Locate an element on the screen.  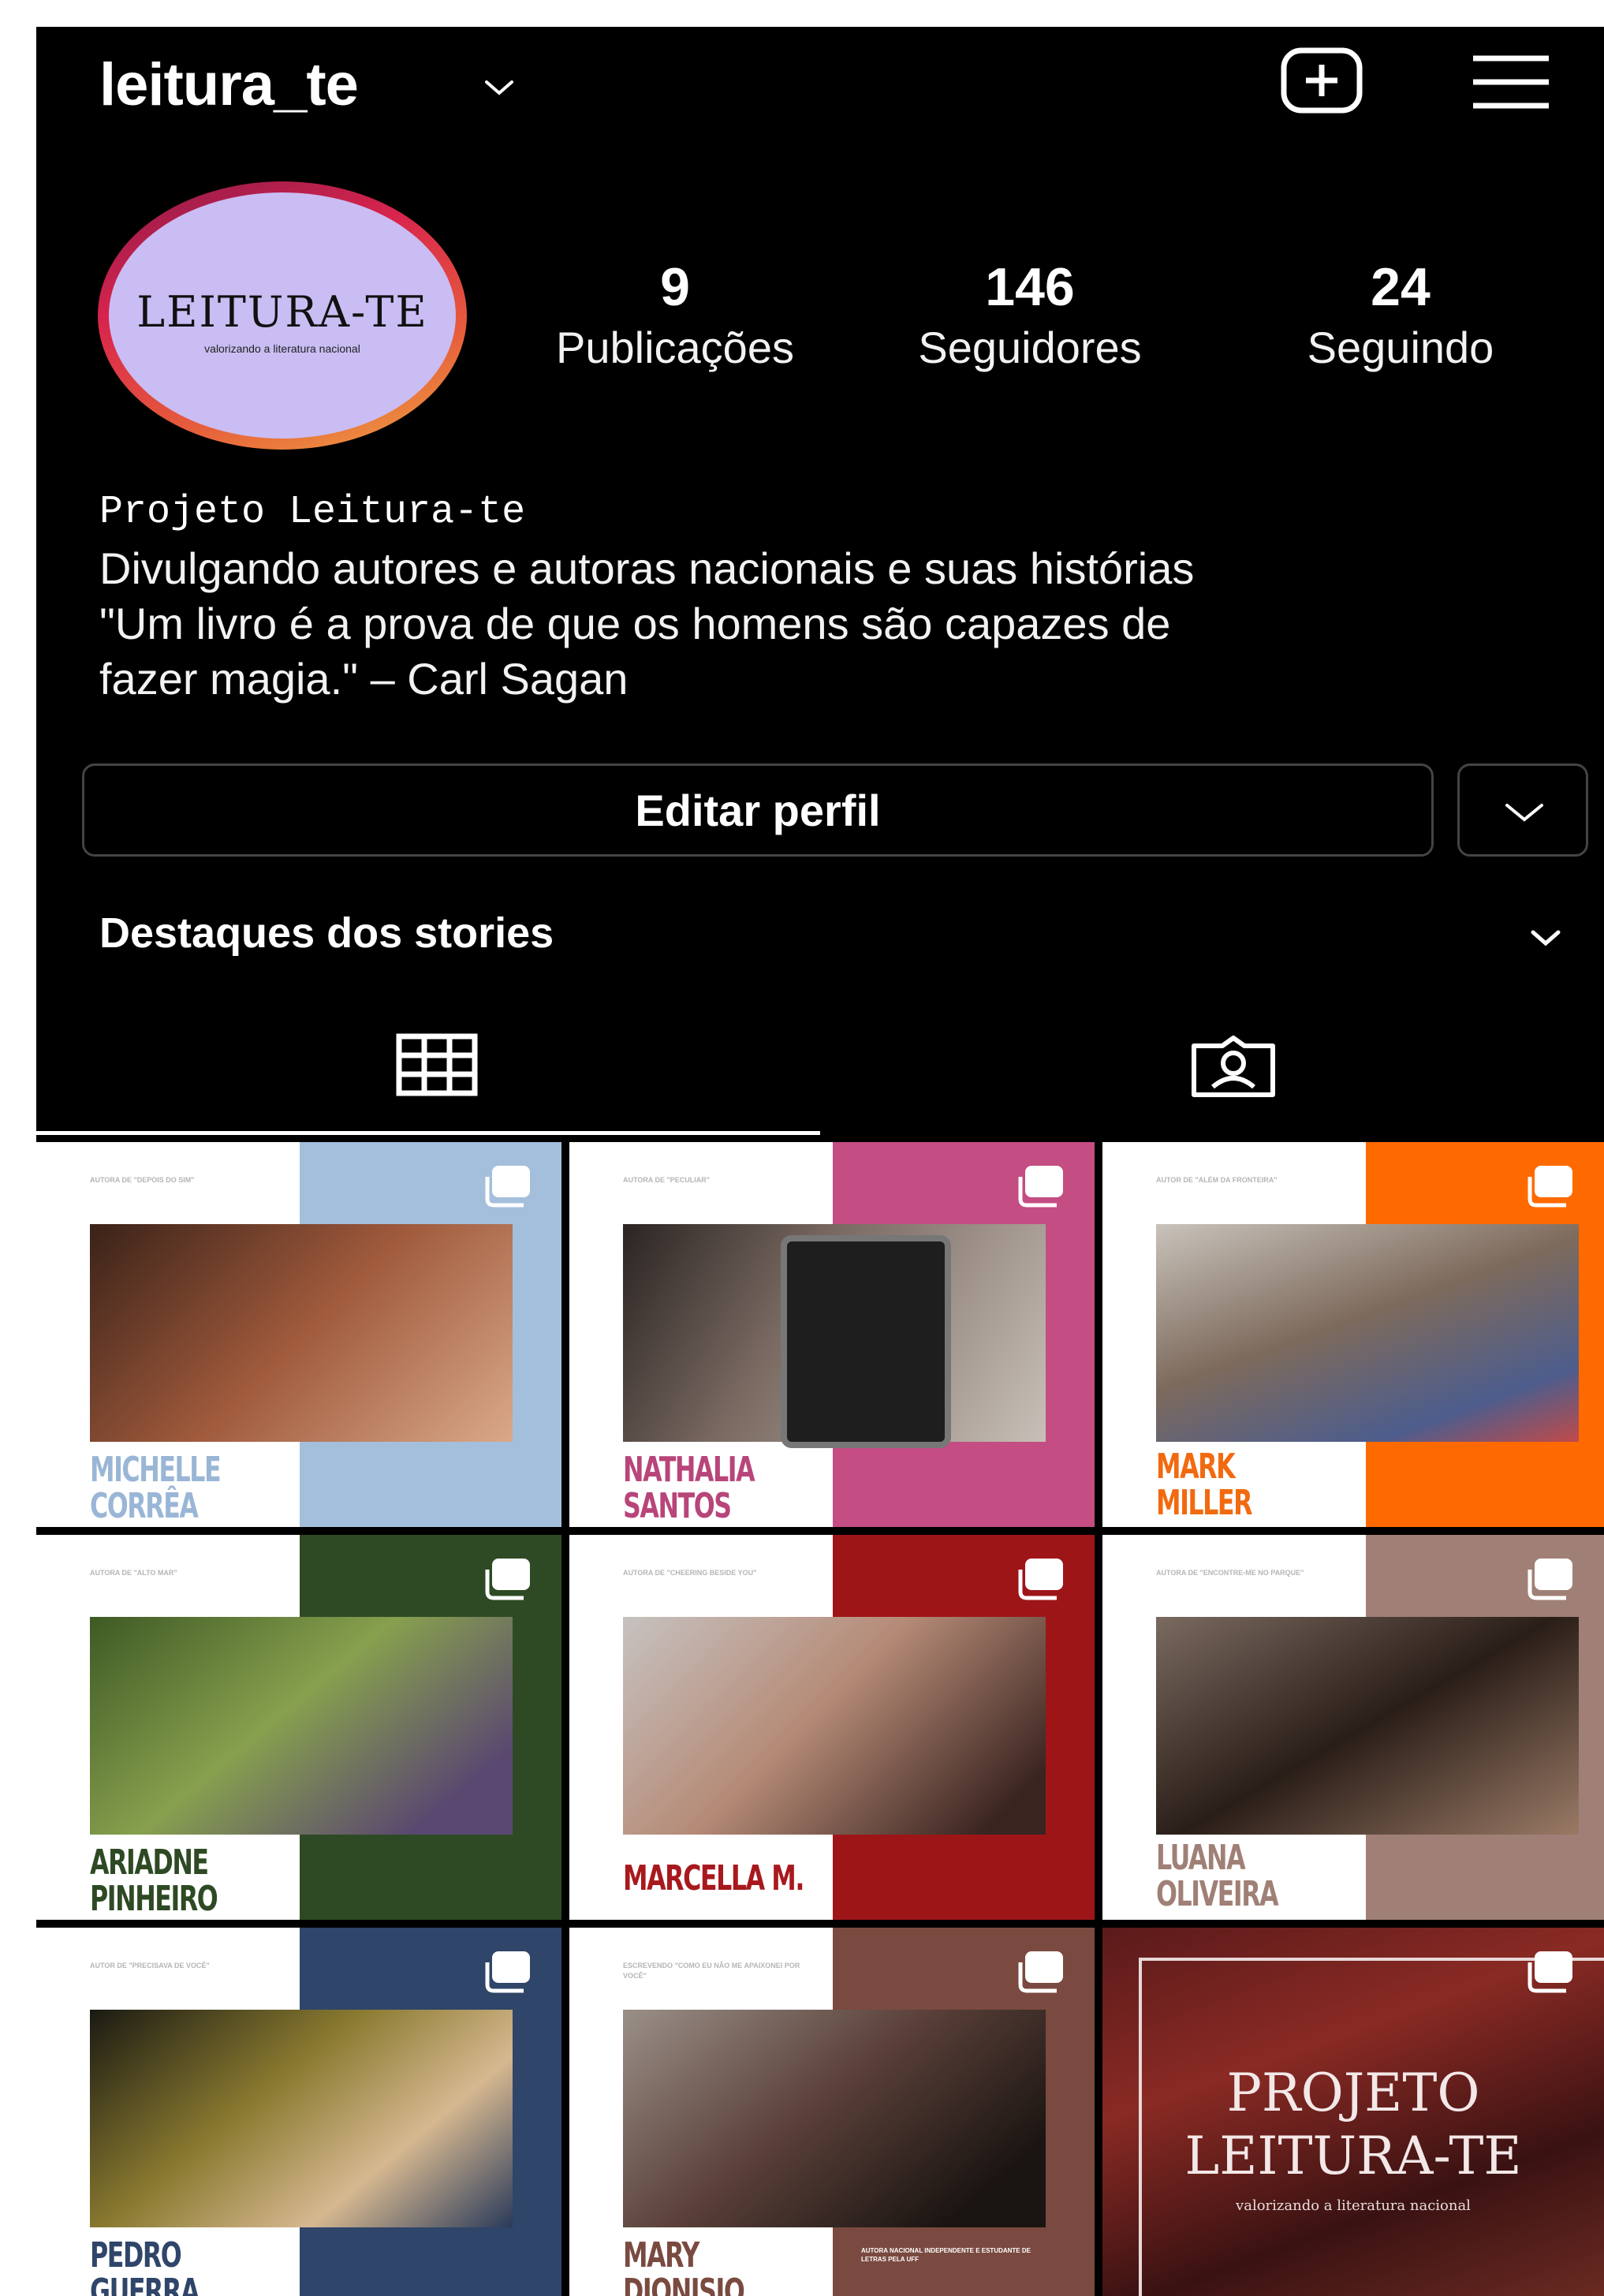
post-caption: AUTORA DE "ENCONTRE-ME NO PARQUE" is located at coordinates (1230, 1573).